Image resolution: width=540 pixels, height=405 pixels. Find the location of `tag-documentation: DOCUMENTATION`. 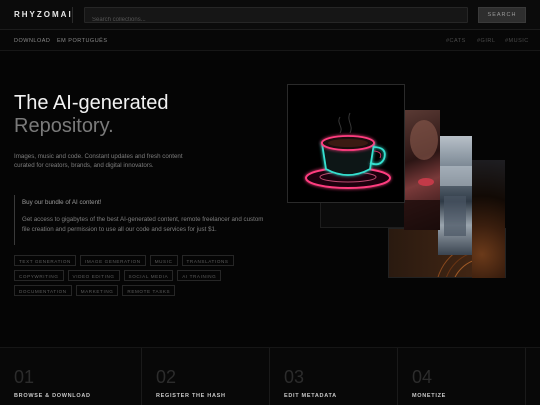

tag-documentation: DOCUMENTATION is located at coordinates (43, 290).